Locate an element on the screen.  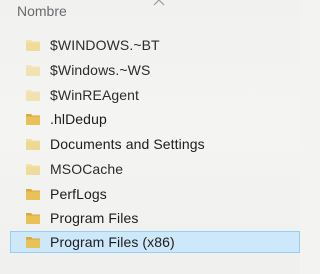
item-name: Program Files is located at coordinates (94, 218).